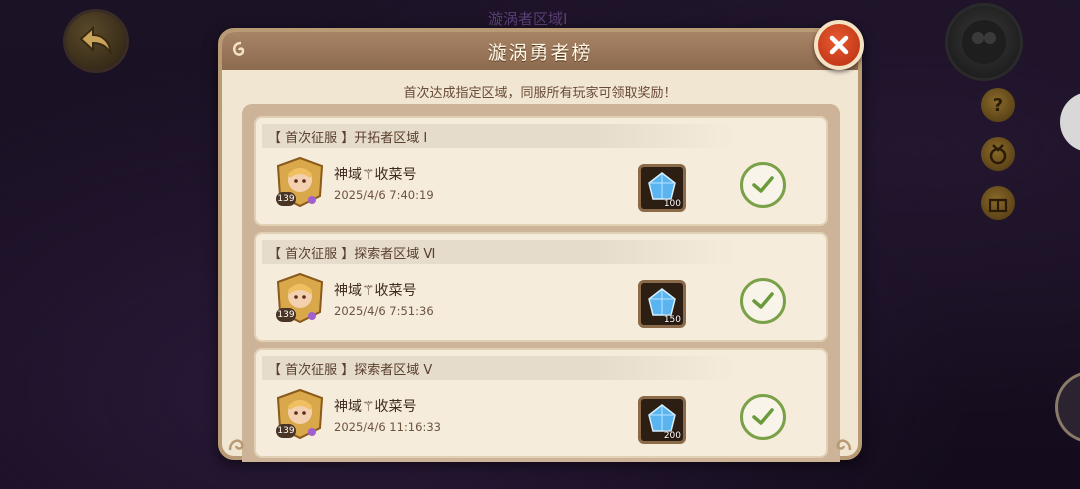 This screenshot has width=1080, height=489. What do you see at coordinates (672, 204) in the screenshot?
I see `reward-quantity: 100` at bounding box center [672, 204].